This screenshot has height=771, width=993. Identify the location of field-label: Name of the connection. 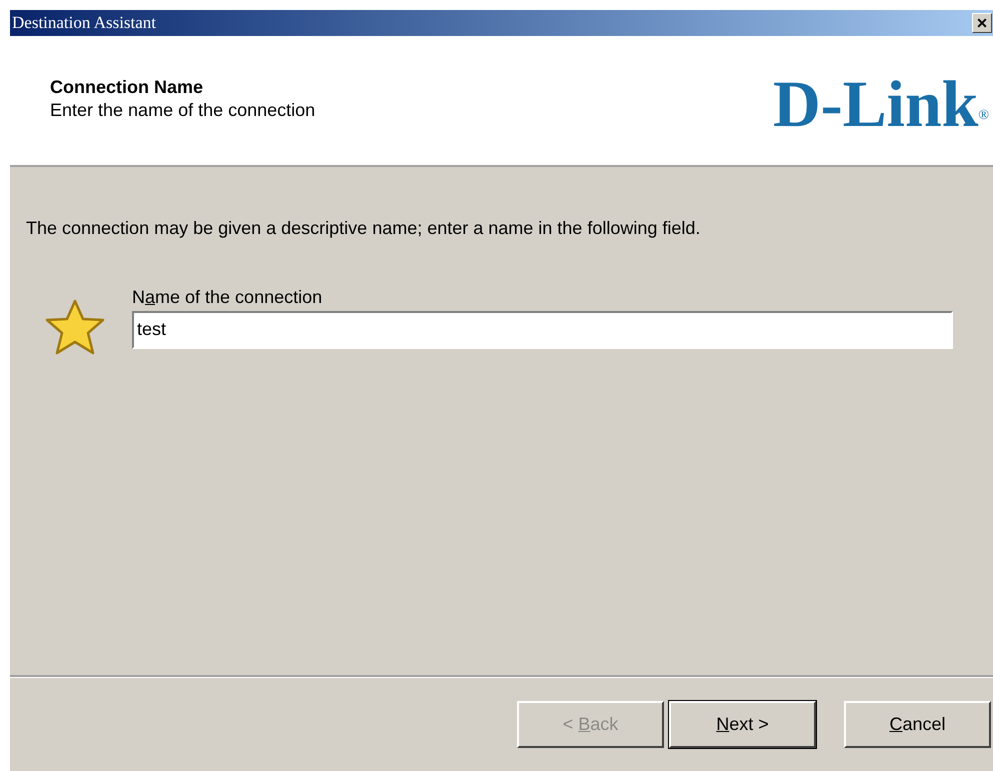
(228, 297).